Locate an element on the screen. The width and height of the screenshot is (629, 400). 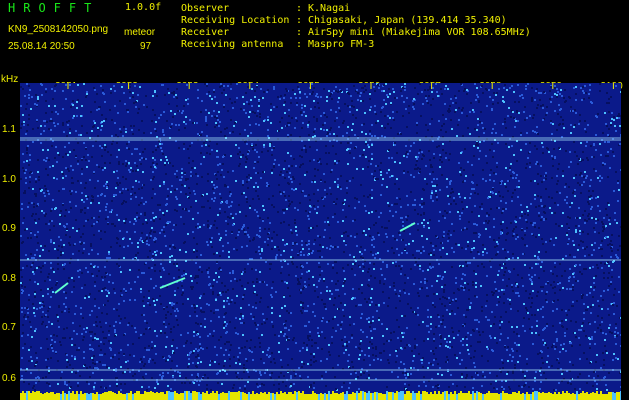
metadata-value: K.Nagai is located at coordinates (329, 8).